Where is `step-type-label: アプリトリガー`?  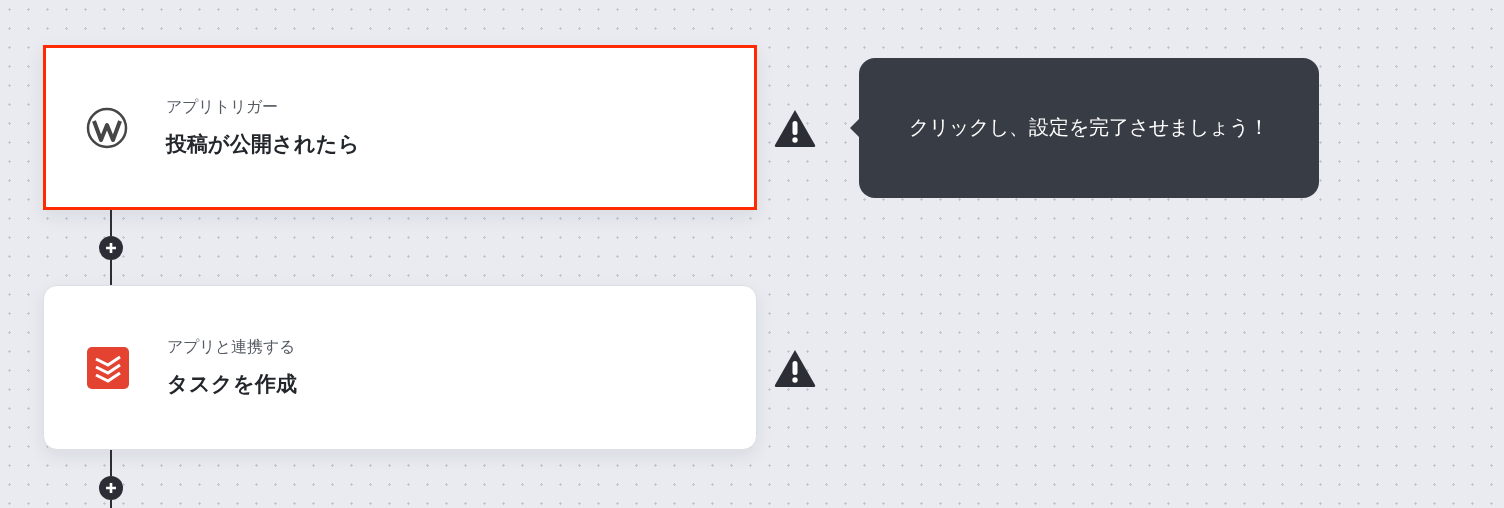
step-type-label: アプリトリガー is located at coordinates (222, 107).